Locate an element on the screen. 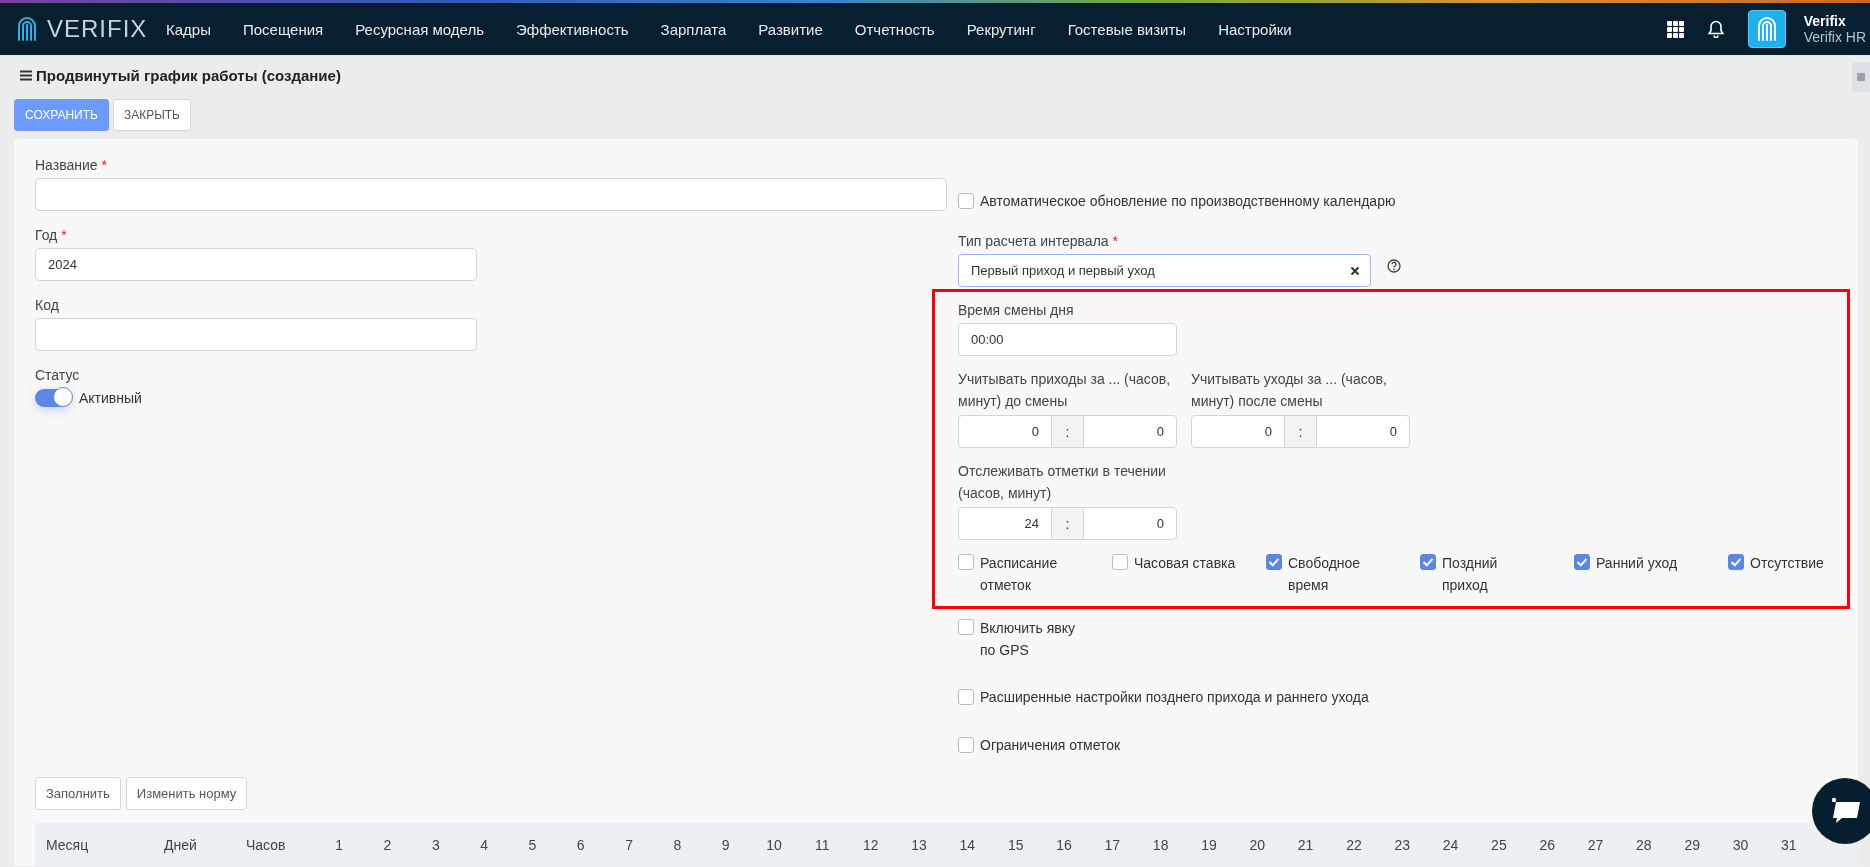  column-header: 24 is located at coordinates (1450, 845).